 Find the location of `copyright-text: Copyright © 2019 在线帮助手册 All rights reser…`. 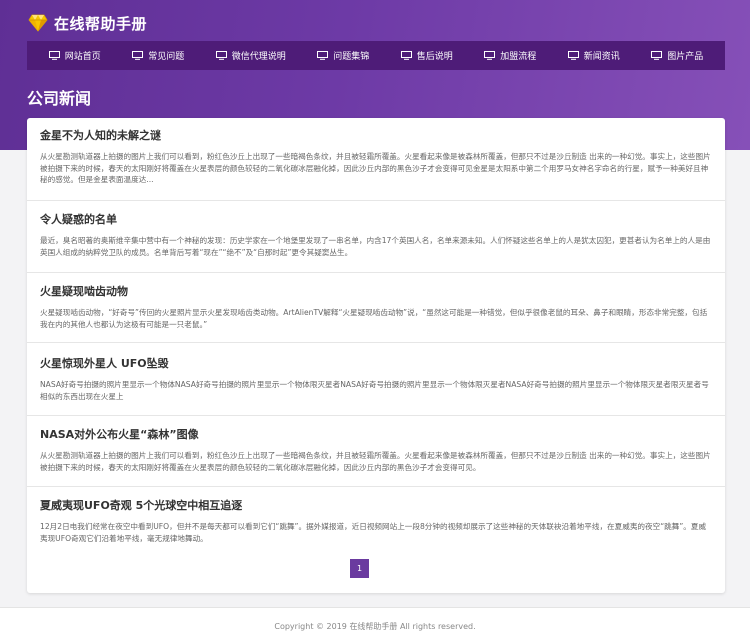

copyright-text: Copyright © 2019 在线帮助手册 All rights reser… is located at coordinates (375, 626).